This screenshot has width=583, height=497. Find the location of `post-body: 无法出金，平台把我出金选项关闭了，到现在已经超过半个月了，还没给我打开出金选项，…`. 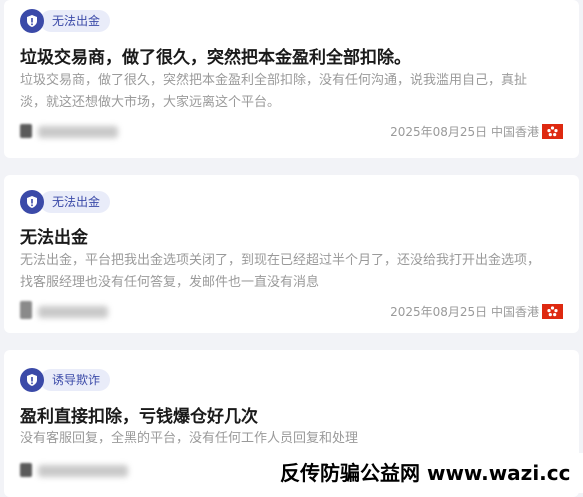

post-body: 无法出金，平台把我出金选项关闭了，到现在已经超过半个月了，还没给我打开出金选项，… is located at coordinates (280, 271).